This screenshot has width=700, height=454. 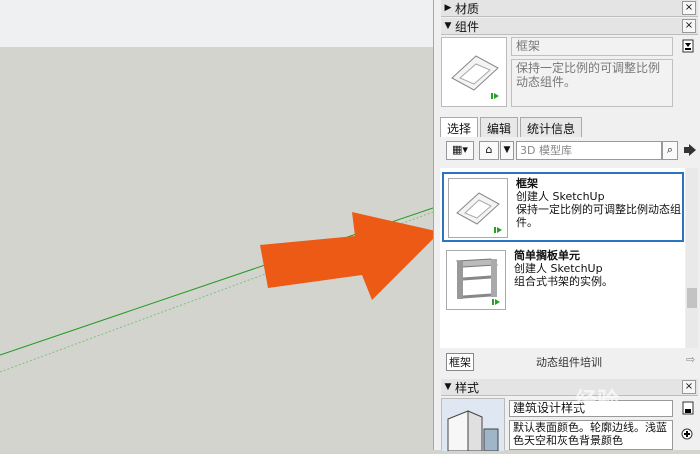 What do you see at coordinates (688, 434) in the screenshot?
I see `add-style-icon` at bounding box center [688, 434].